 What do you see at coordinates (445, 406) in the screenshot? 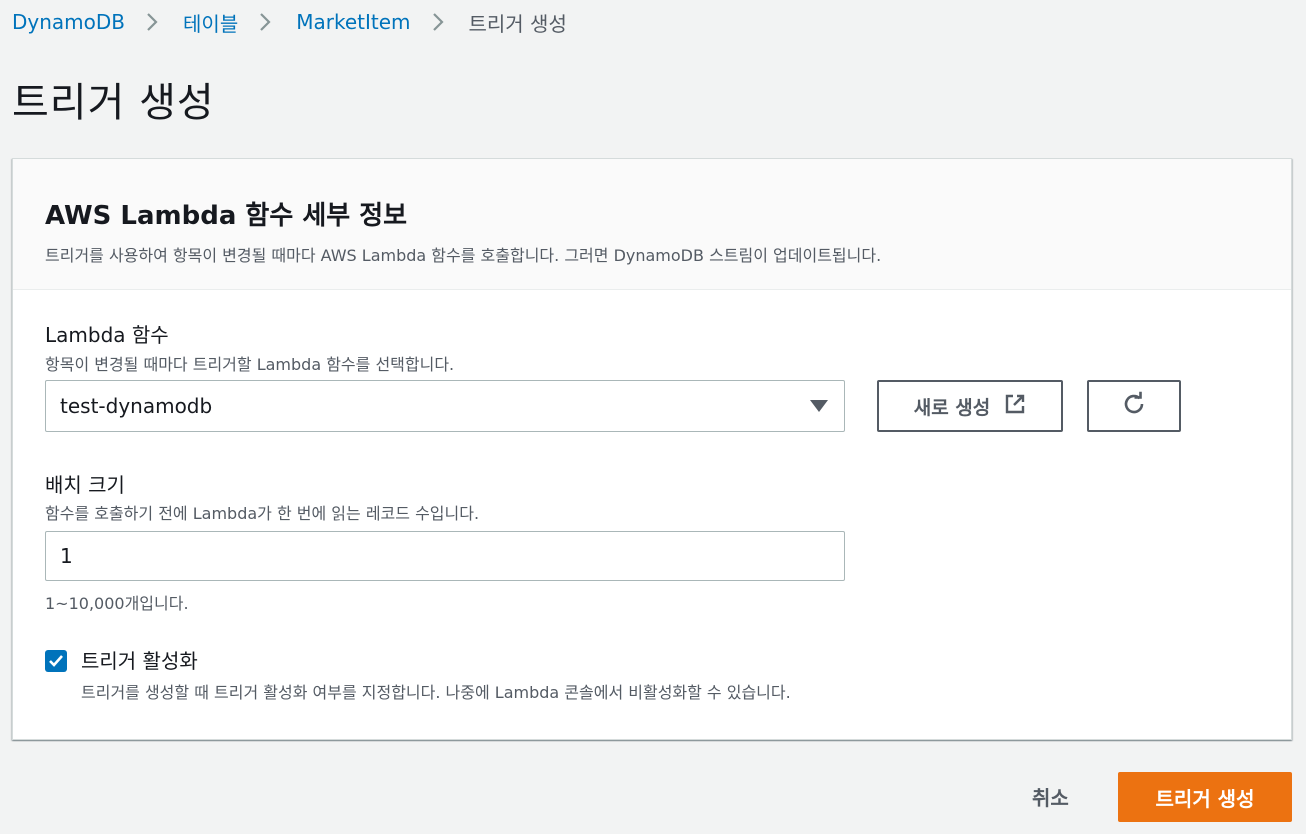
I see `lambda-function-select: test-dynamodb` at bounding box center [445, 406].